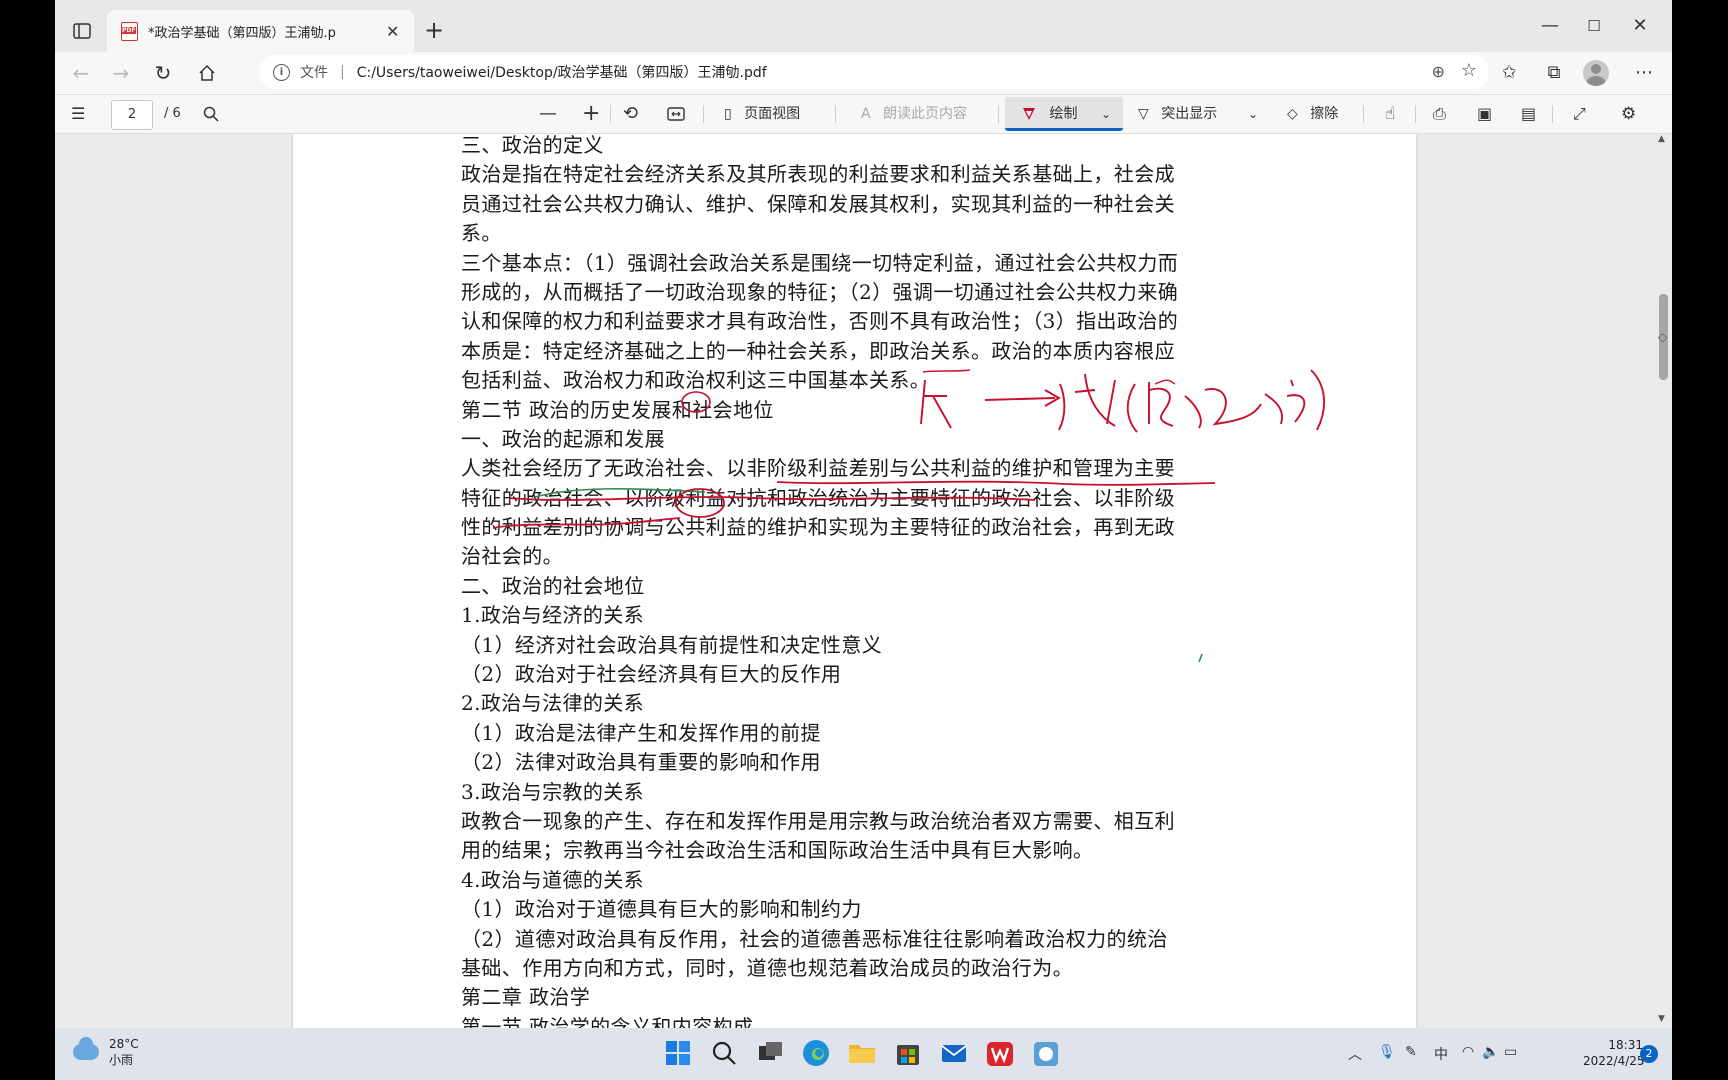 The height and width of the screenshot is (1080, 1728). Describe the element at coordinates (260, 31) in the screenshot. I see `tab-active: *政治学基础（第四版）王浦劬.p ✕` at that location.